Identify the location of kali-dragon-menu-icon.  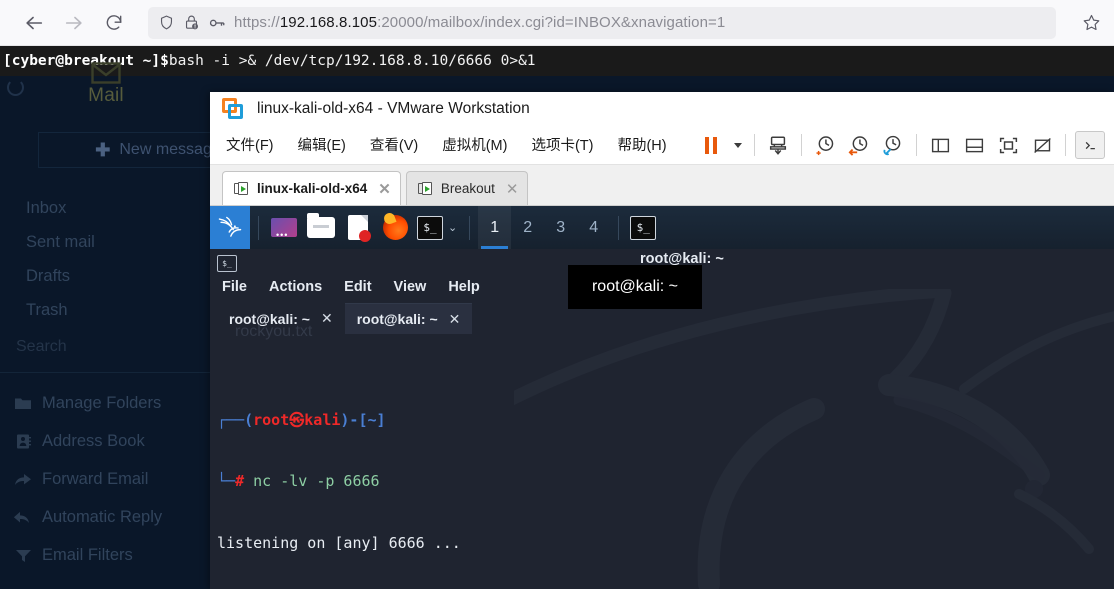
(230, 227).